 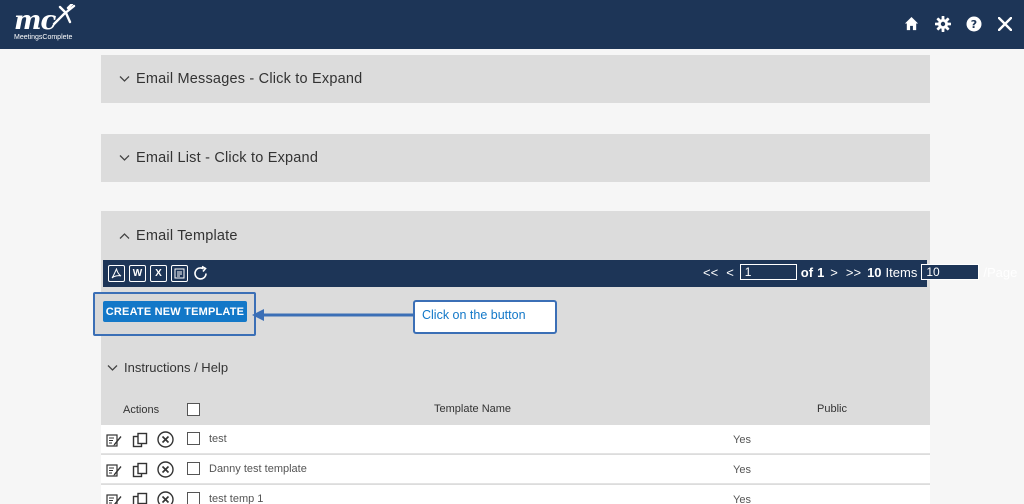 What do you see at coordinates (227, 158) in the screenshot?
I see `email-list-label: Email List - Click to Expand` at bounding box center [227, 158].